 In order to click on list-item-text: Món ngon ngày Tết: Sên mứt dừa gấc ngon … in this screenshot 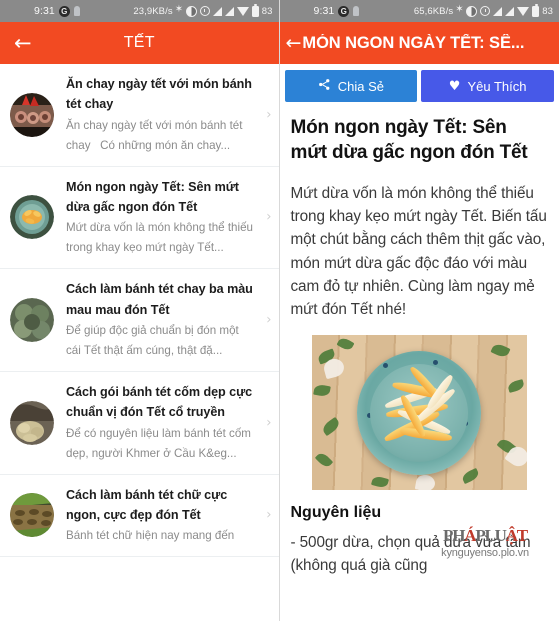, I will do `click(168, 218)`.